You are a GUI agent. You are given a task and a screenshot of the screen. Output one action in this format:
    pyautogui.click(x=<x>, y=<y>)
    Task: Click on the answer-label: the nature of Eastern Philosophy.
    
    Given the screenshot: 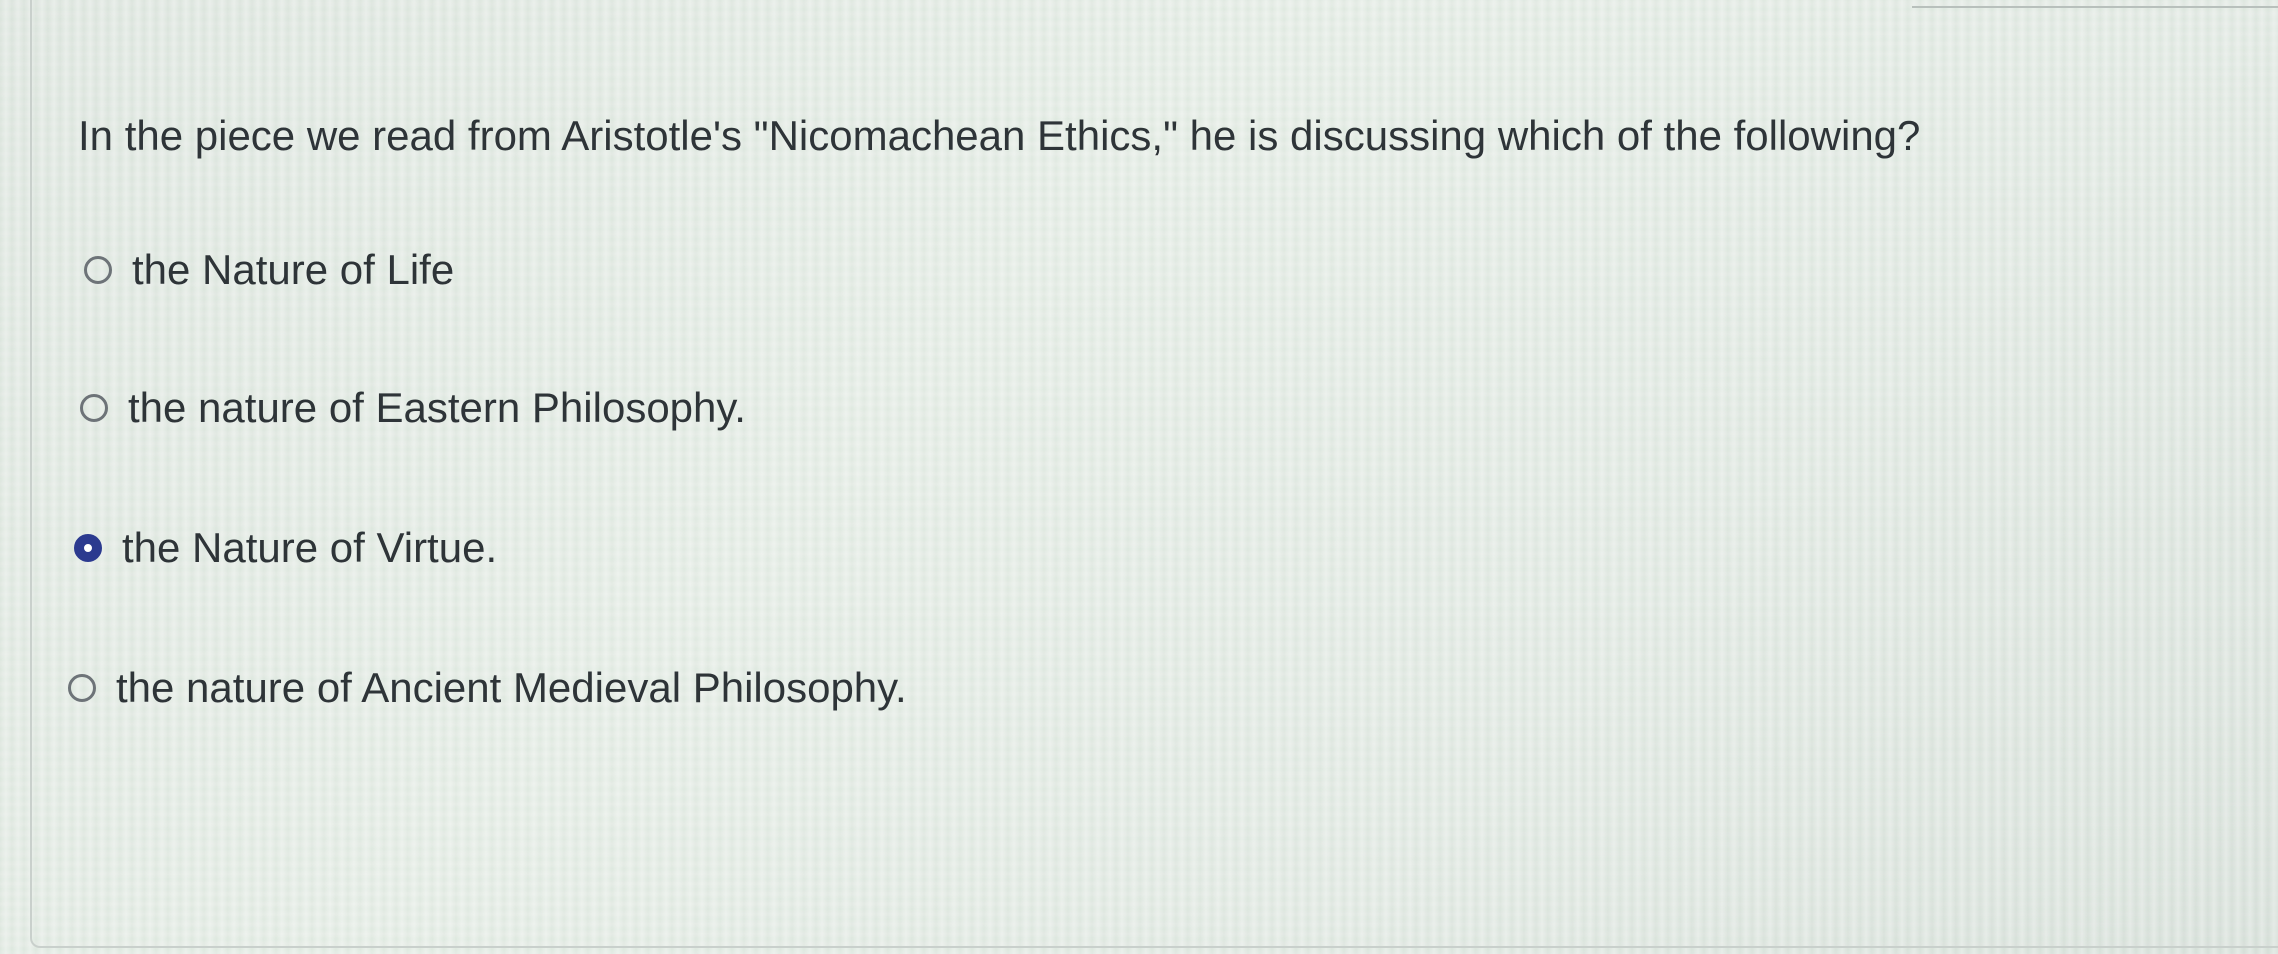 What is the action you would take?
    pyautogui.click(x=437, y=407)
    